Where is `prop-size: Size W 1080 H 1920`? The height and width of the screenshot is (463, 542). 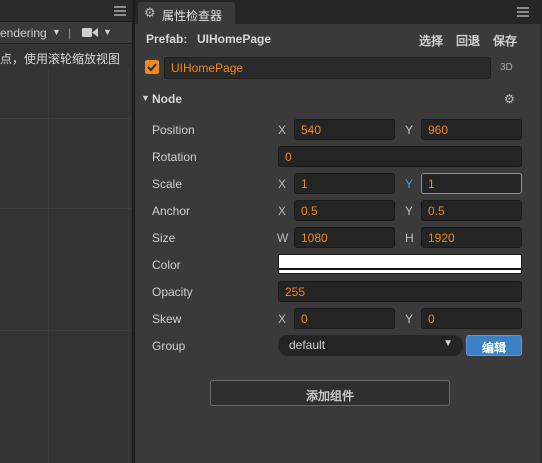 prop-size: Size W 1080 H 1920 is located at coordinates (338, 238).